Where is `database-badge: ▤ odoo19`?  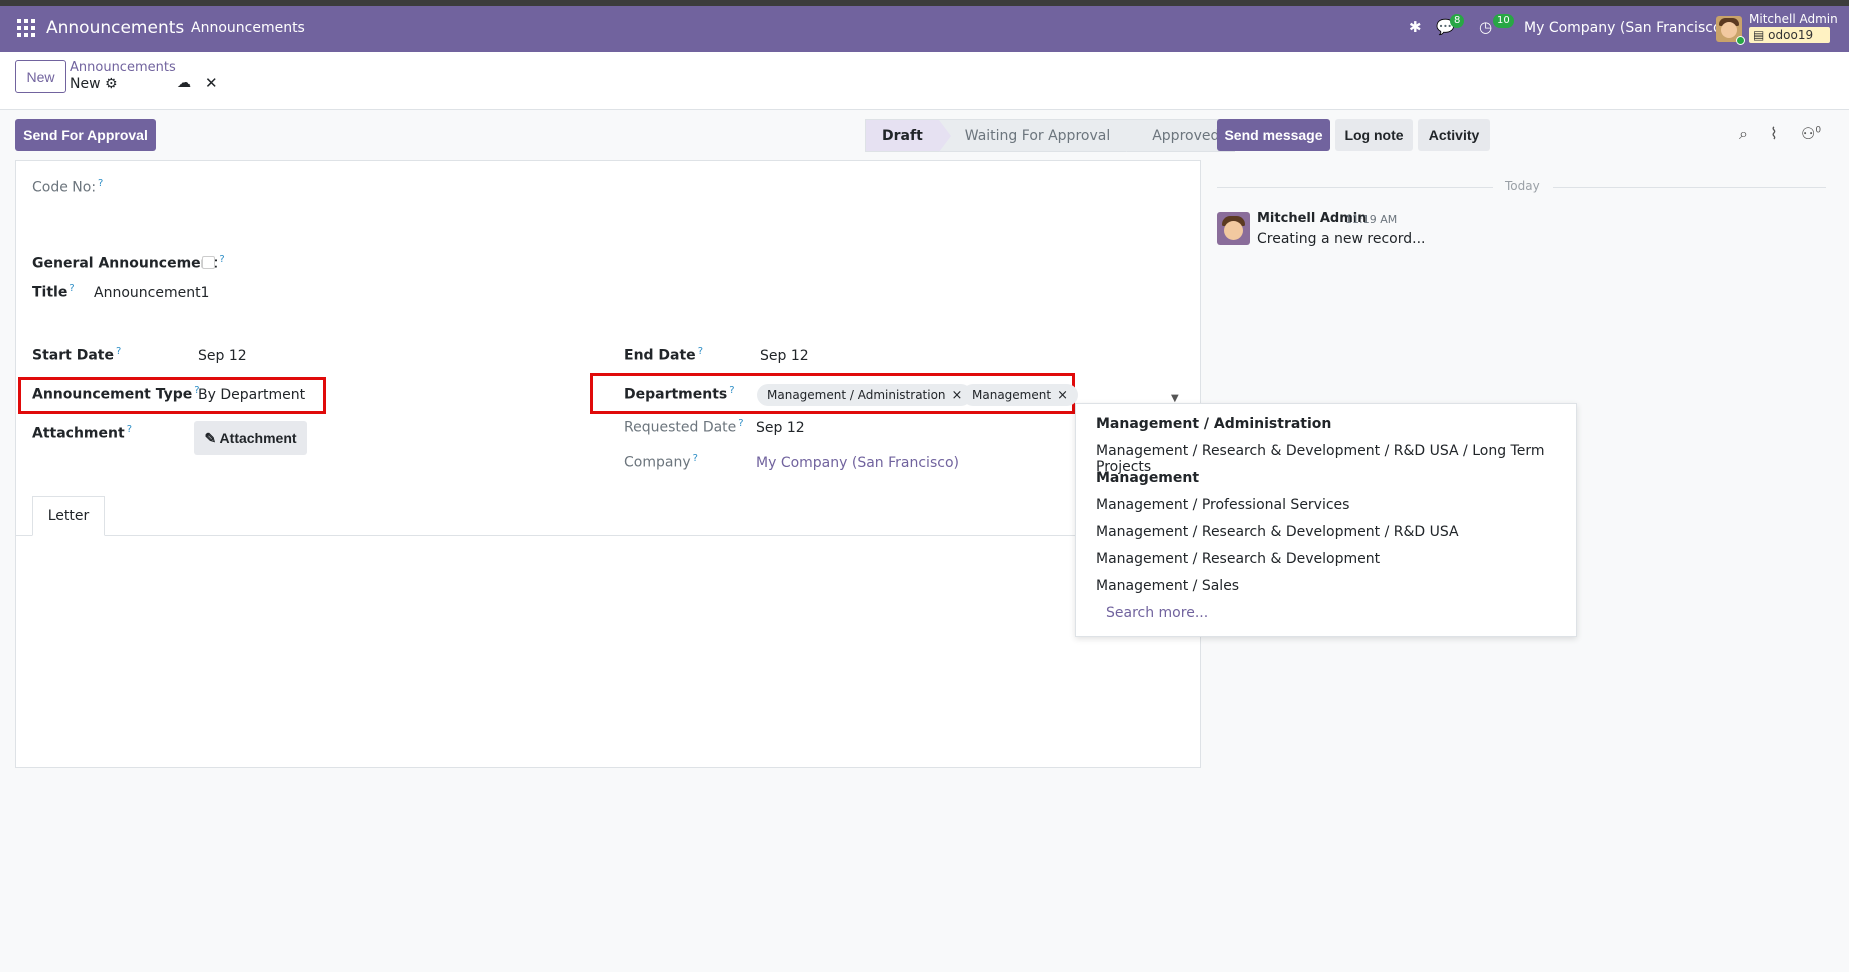
database-badge: ▤ odoo19 is located at coordinates (1789, 35).